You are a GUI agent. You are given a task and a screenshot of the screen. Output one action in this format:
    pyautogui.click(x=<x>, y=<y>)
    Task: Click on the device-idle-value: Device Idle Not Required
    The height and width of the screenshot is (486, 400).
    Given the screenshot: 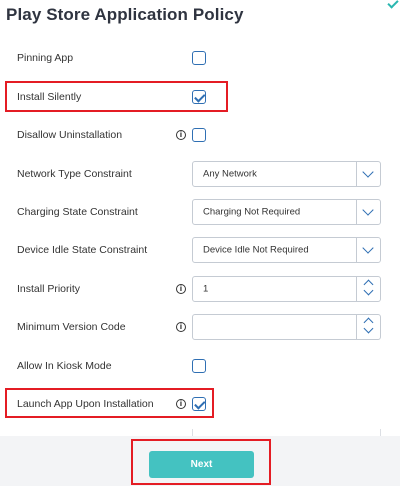 What is the action you would take?
    pyautogui.click(x=256, y=250)
    